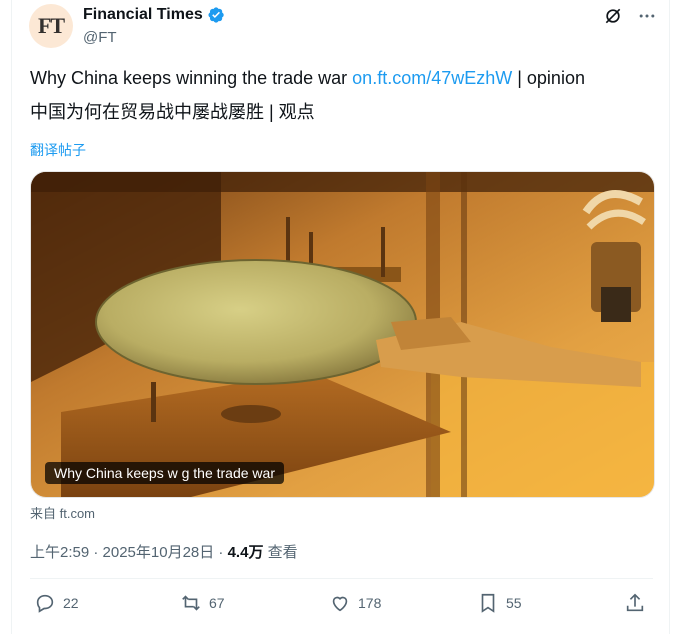 This screenshot has height=634, width=694. I want to click on author-name-row: Financial Times, so click(154, 15).